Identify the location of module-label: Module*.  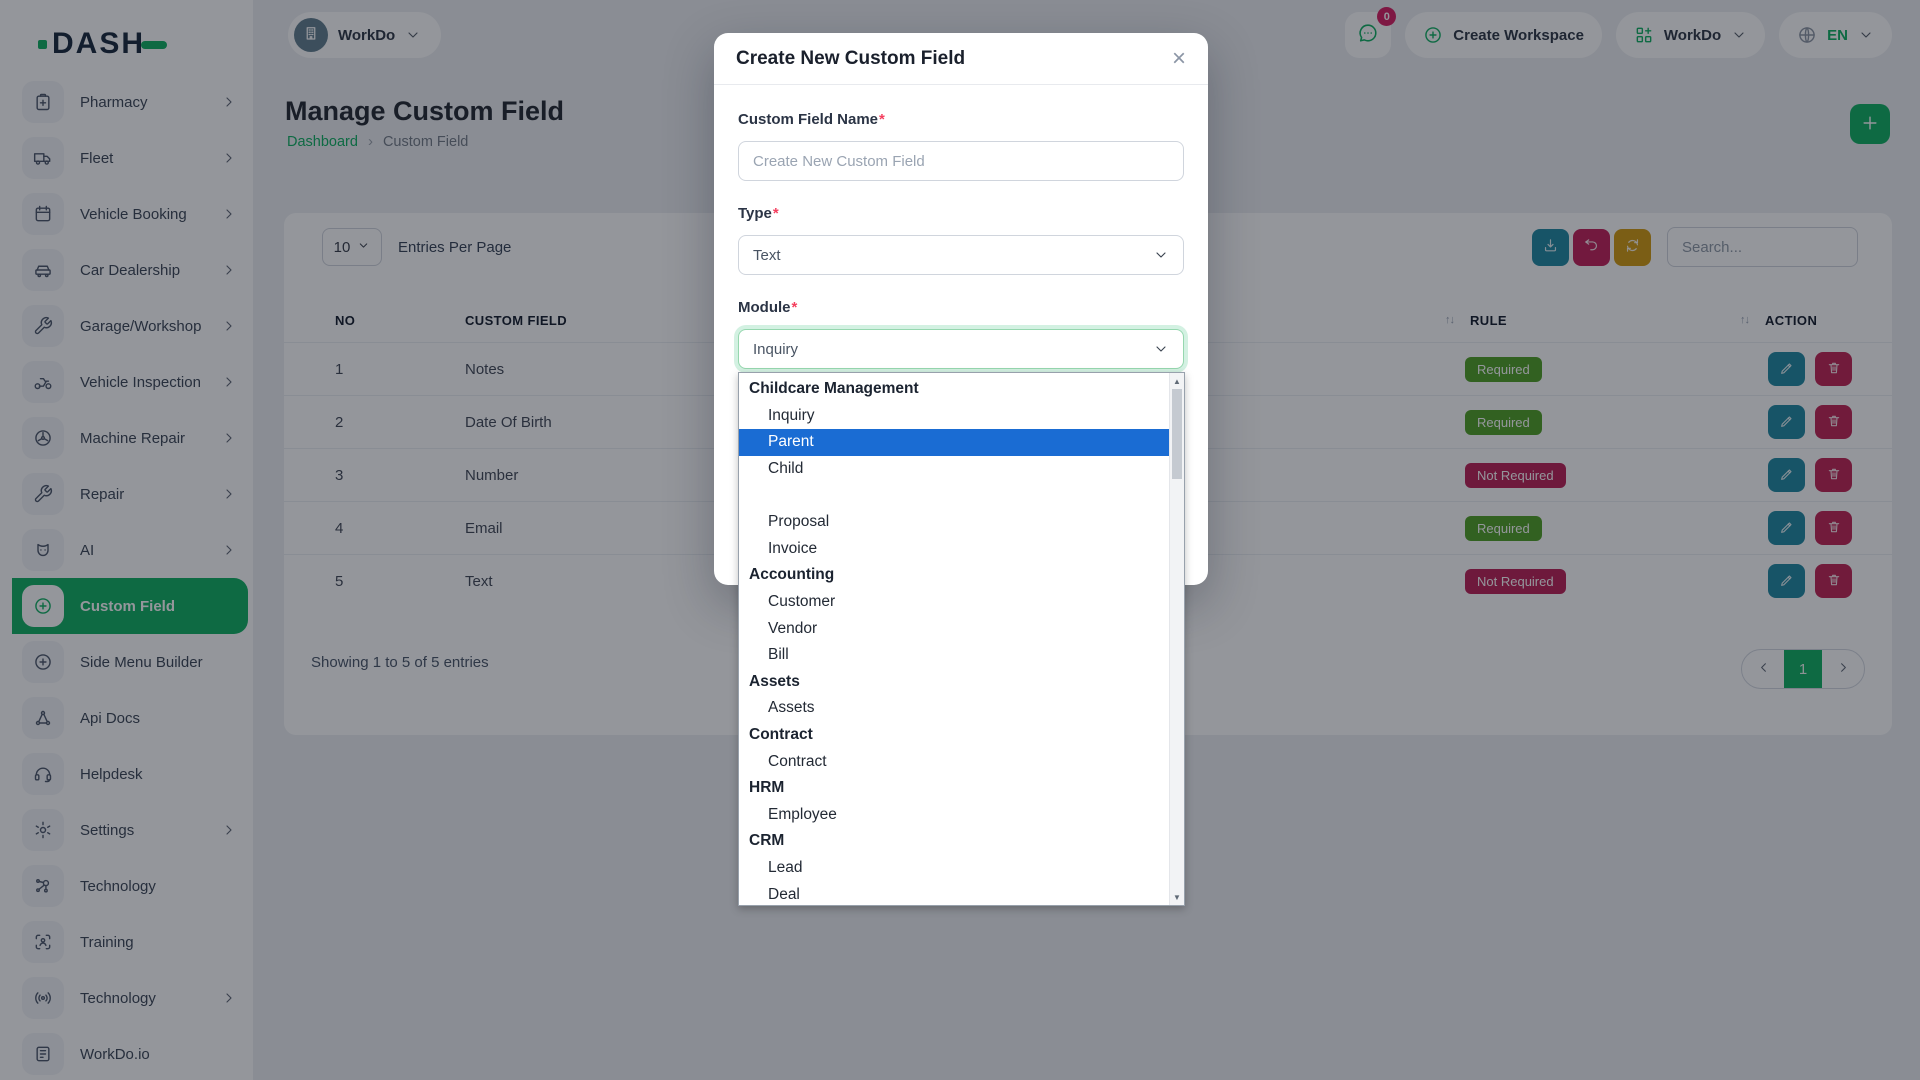
(961, 308).